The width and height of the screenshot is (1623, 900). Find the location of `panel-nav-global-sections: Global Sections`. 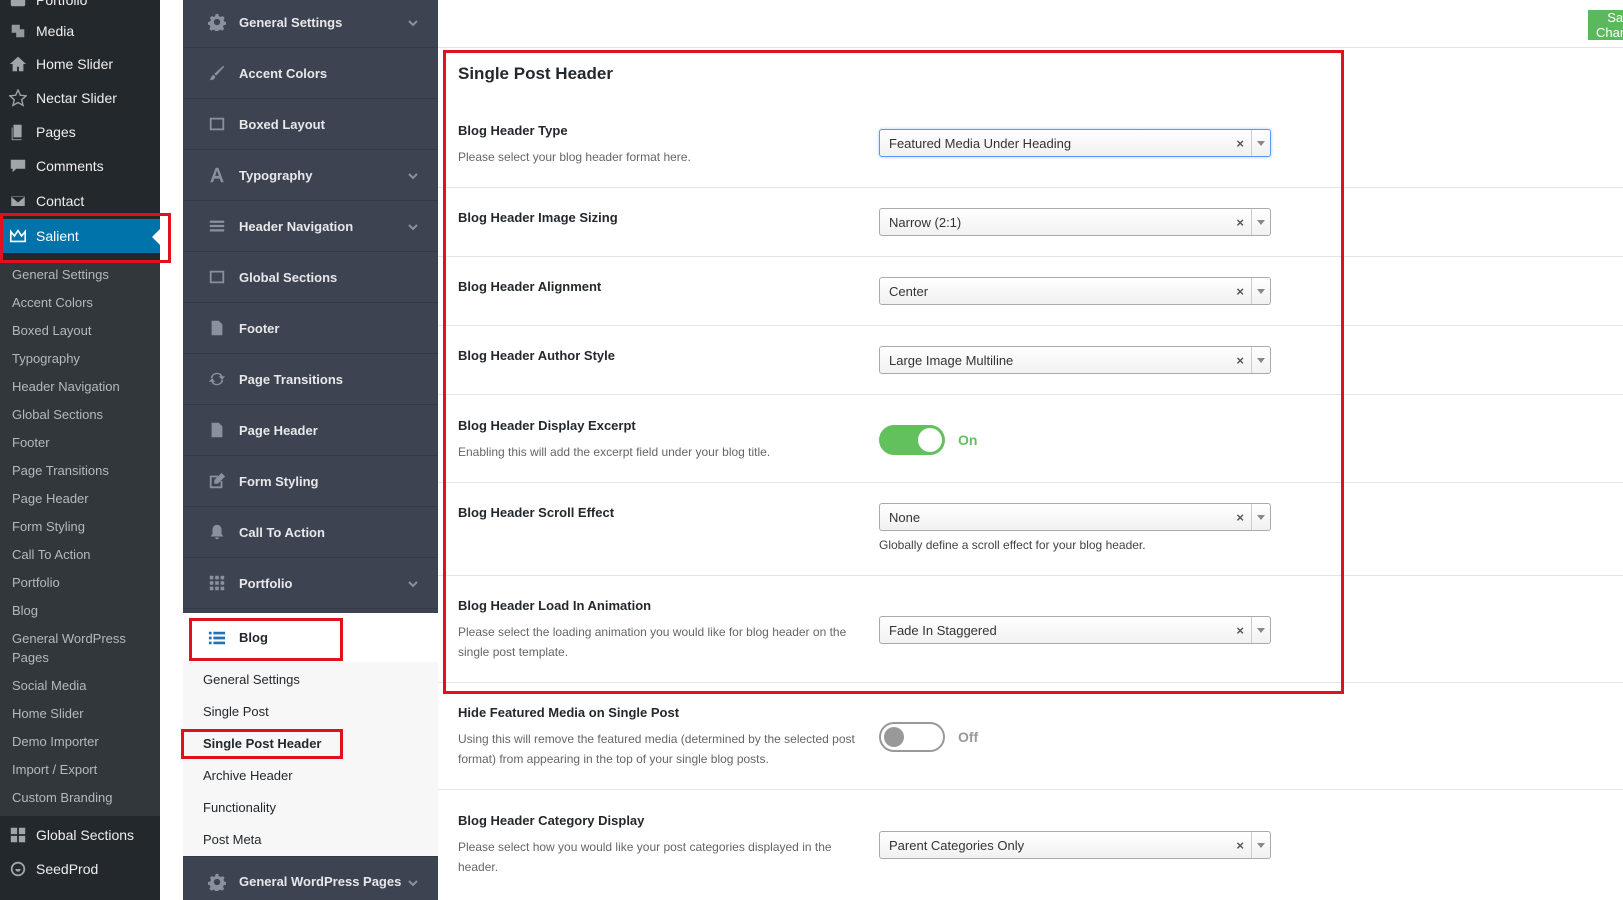

panel-nav-global-sections: Global Sections is located at coordinates (310, 277).